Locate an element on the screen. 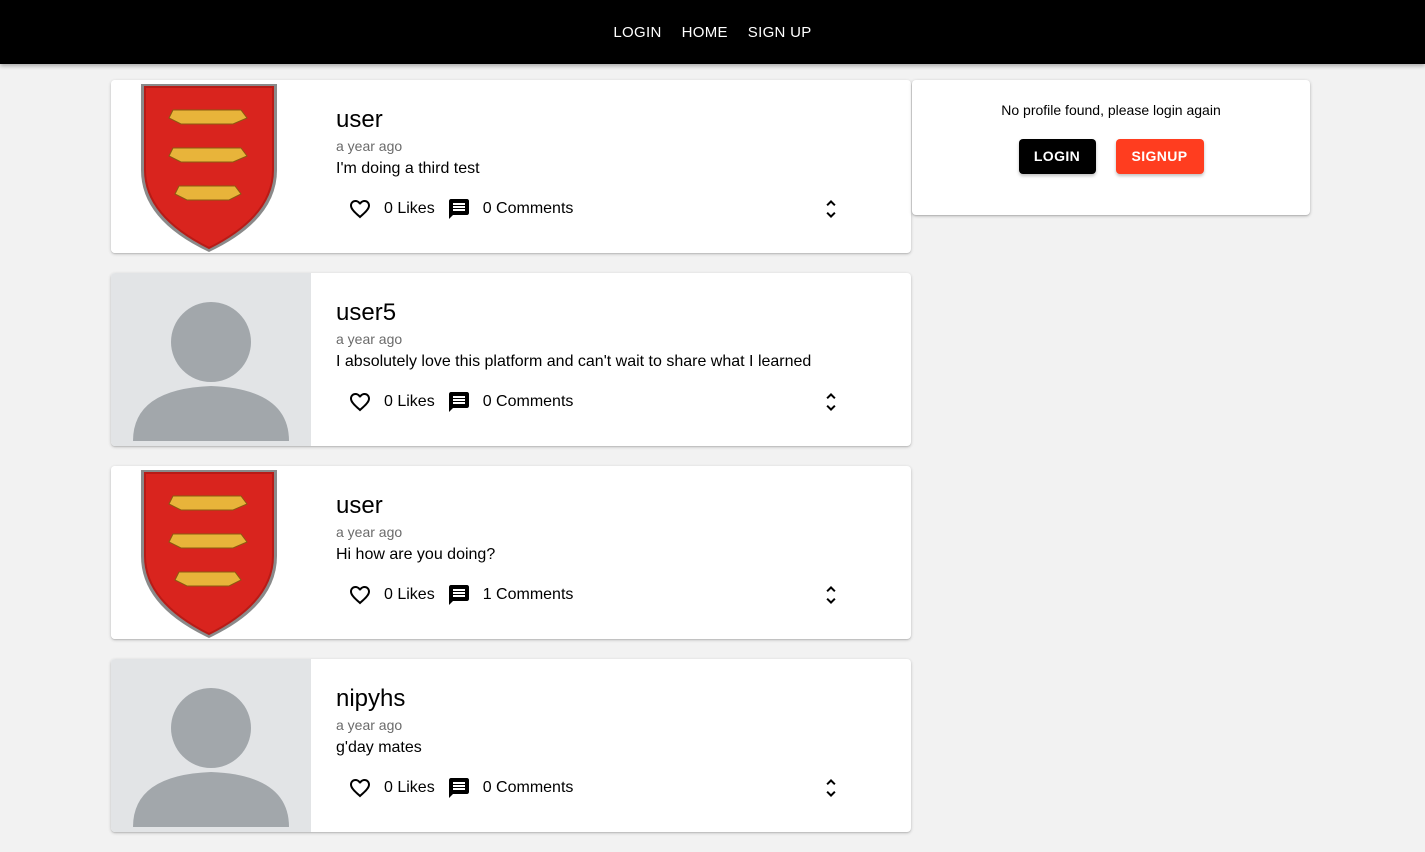 Image resolution: width=1425 pixels, height=852 pixels. nav-signup-link: SIGN UP is located at coordinates (780, 32).